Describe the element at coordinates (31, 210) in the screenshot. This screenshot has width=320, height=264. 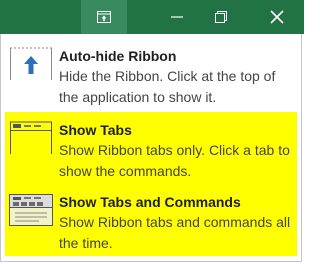
I see `show-tabs-and-commands-icon` at that location.